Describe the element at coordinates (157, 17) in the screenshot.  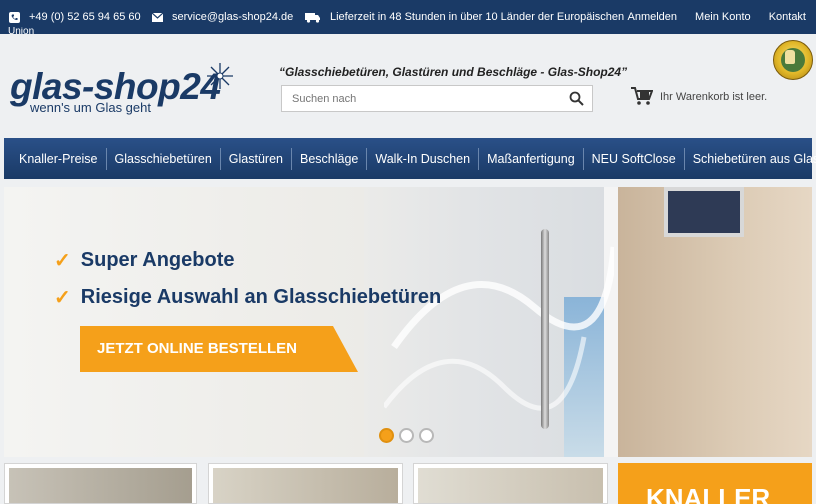
I see `mail-icon` at that location.